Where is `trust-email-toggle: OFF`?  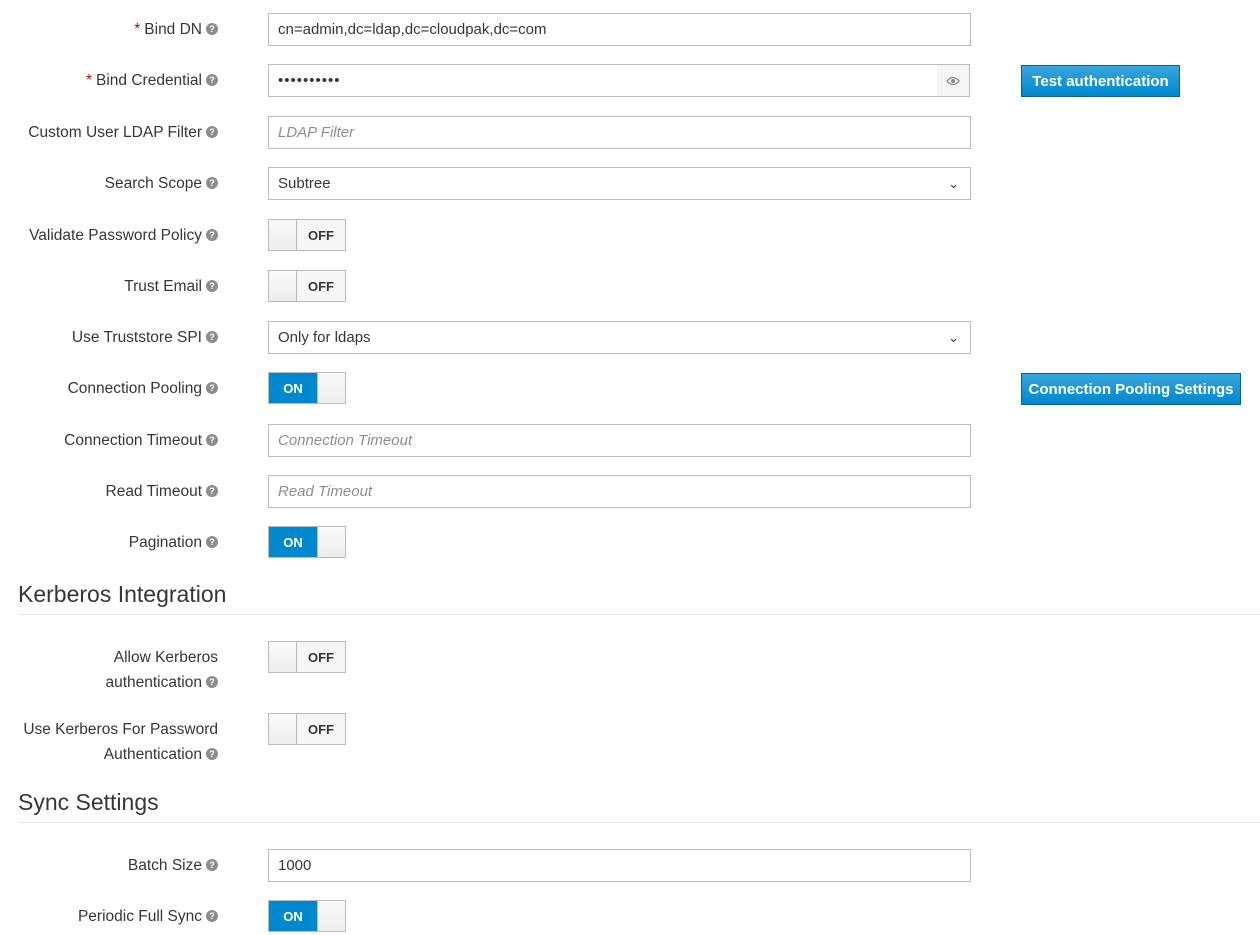
trust-email-toggle: OFF is located at coordinates (307, 286).